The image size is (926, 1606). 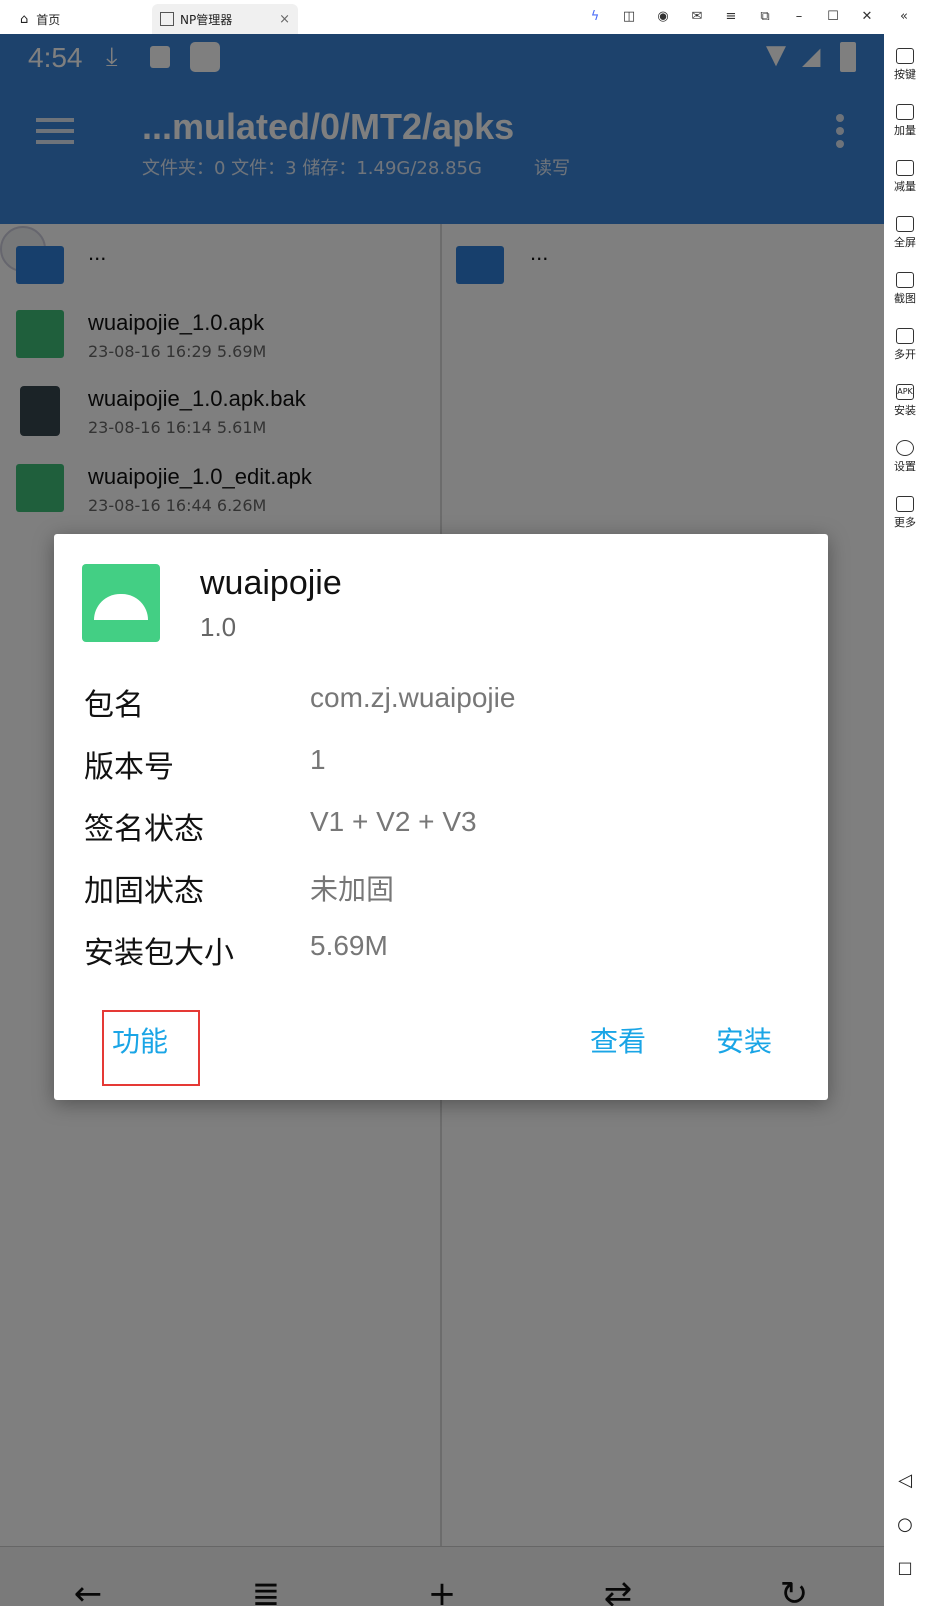 What do you see at coordinates (121, 603) in the screenshot?
I see `android-app-icon` at bounding box center [121, 603].